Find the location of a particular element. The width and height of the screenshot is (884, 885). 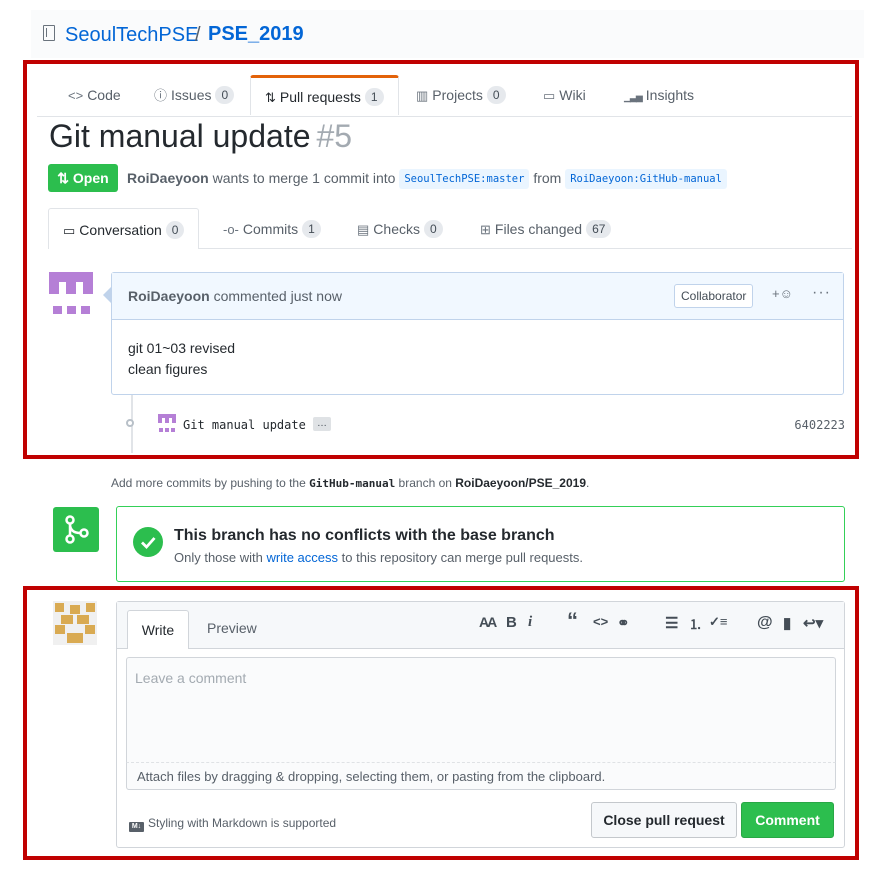

commit-row: Git manual update … 6402223 is located at coordinates (484, 424).